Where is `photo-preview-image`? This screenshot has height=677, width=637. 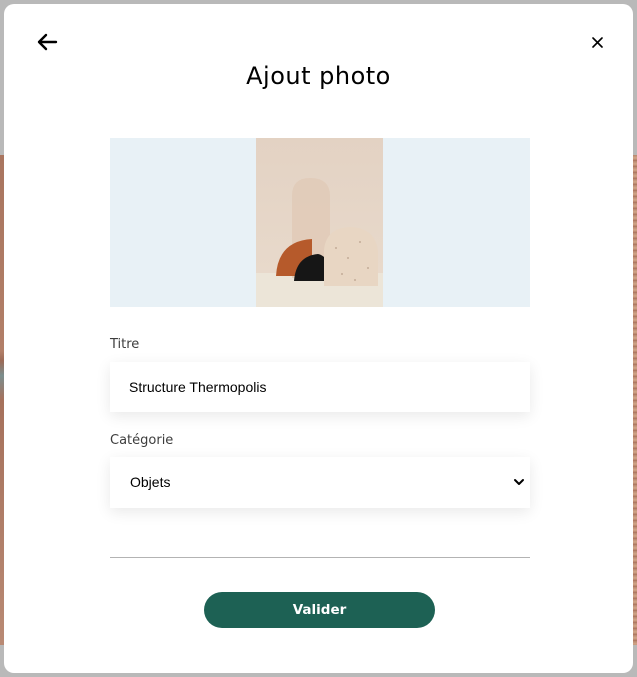
photo-preview-image is located at coordinates (319, 222).